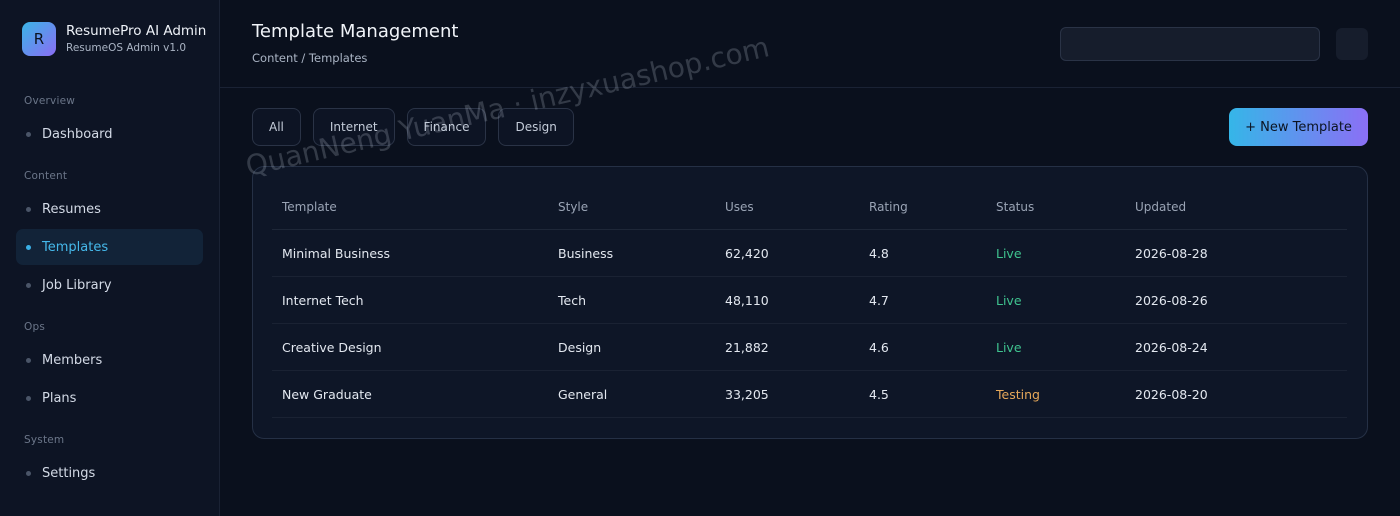  What do you see at coordinates (109, 398) in the screenshot?
I see `sidebar-item-plans: Plans` at bounding box center [109, 398].